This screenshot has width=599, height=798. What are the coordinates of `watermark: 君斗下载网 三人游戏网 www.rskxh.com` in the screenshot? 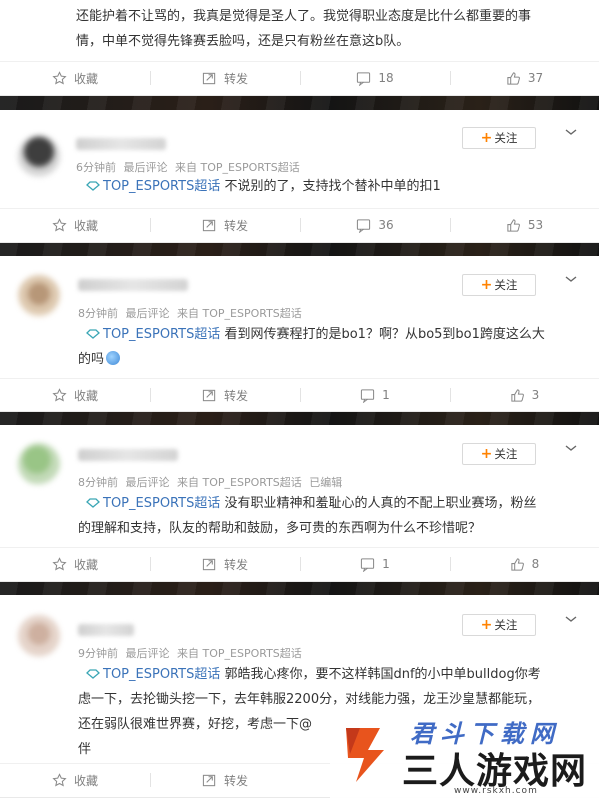 It's located at (464, 755).